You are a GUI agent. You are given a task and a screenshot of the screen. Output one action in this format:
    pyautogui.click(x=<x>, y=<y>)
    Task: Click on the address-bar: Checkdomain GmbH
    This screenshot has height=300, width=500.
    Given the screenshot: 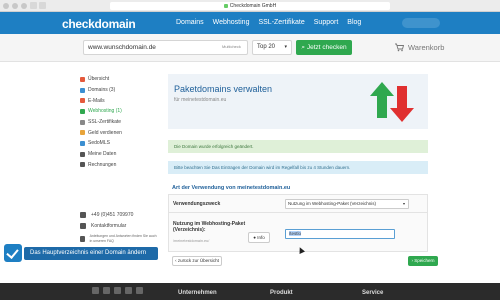 What is the action you would take?
    pyautogui.click(x=250, y=6)
    